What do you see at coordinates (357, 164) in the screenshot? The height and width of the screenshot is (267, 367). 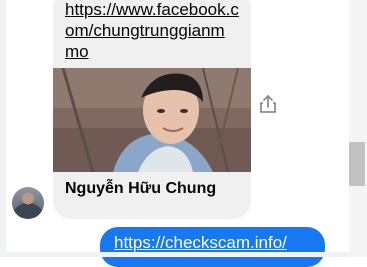 I see `scrollbar-thumb` at bounding box center [357, 164].